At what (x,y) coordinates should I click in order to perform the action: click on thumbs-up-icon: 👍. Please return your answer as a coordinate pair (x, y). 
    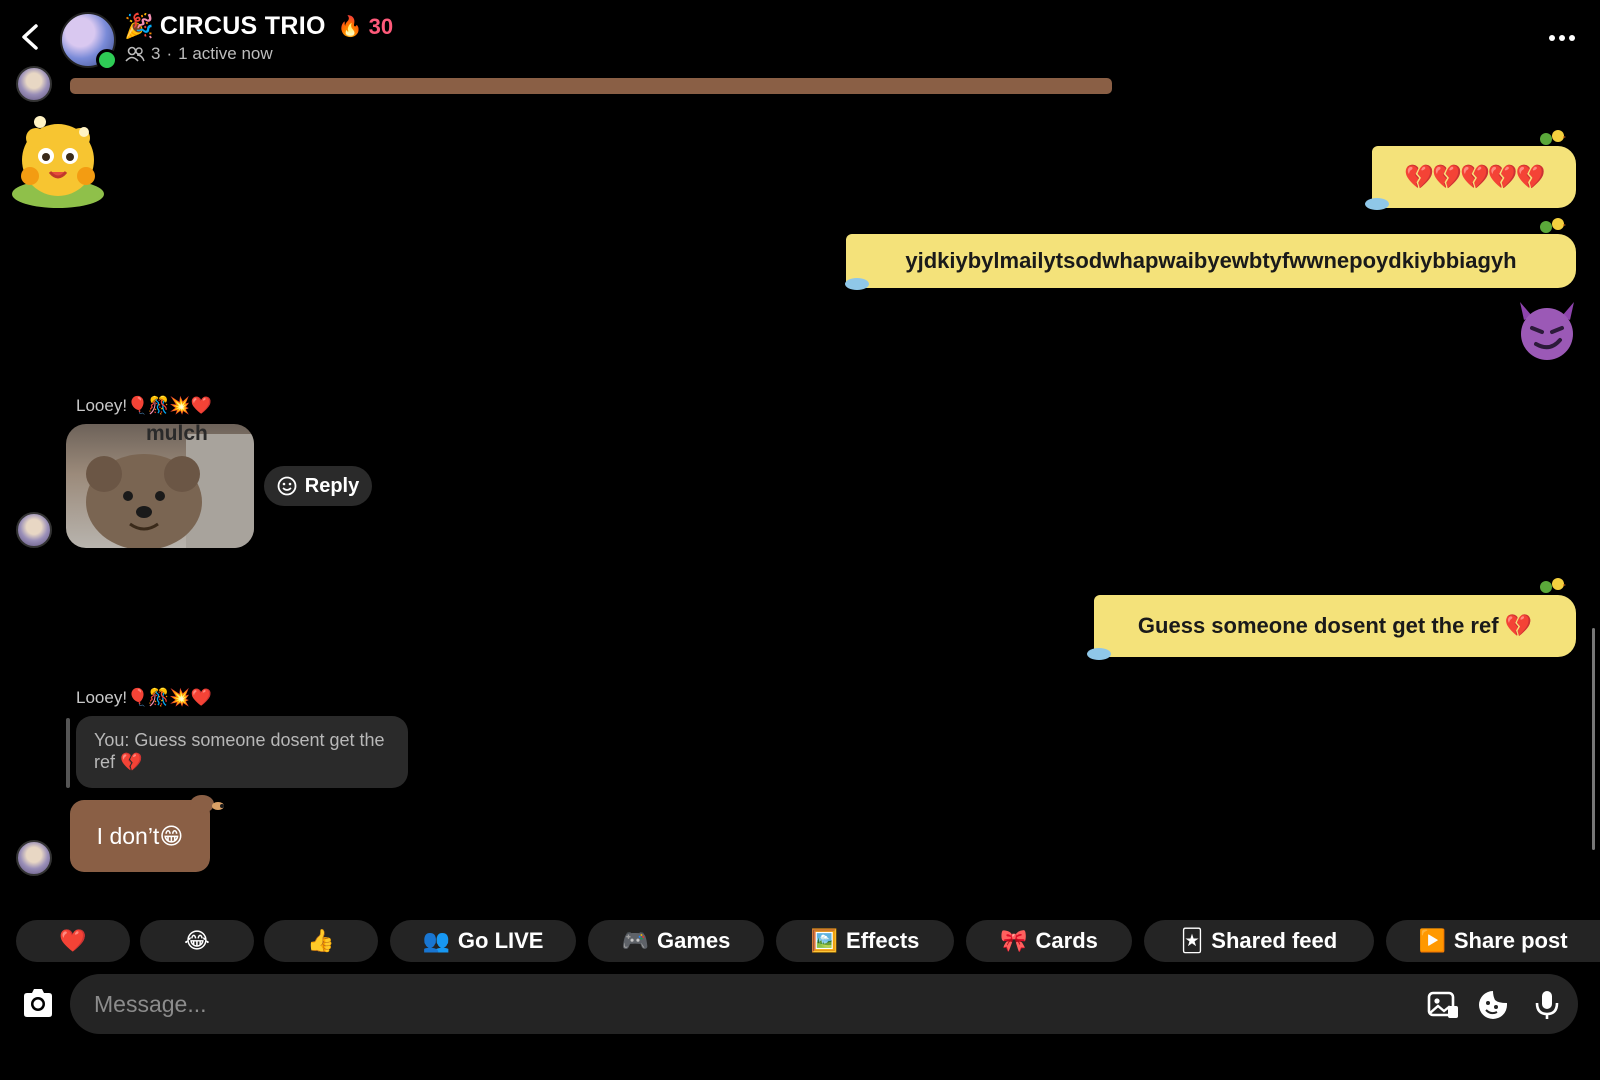
    Looking at the image, I should click on (321, 940).